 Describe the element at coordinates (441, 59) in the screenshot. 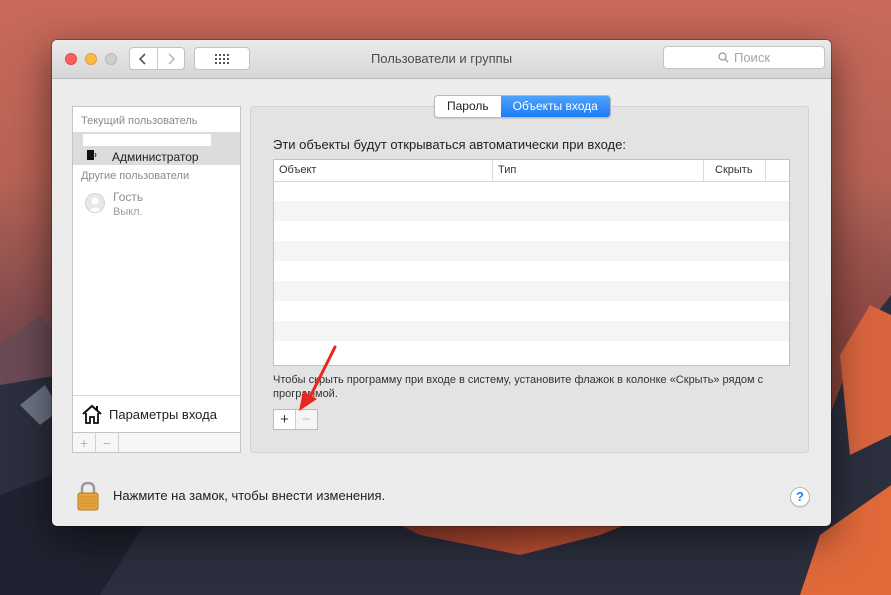

I see `titlebar: Пользователи и группы Поиск` at that location.